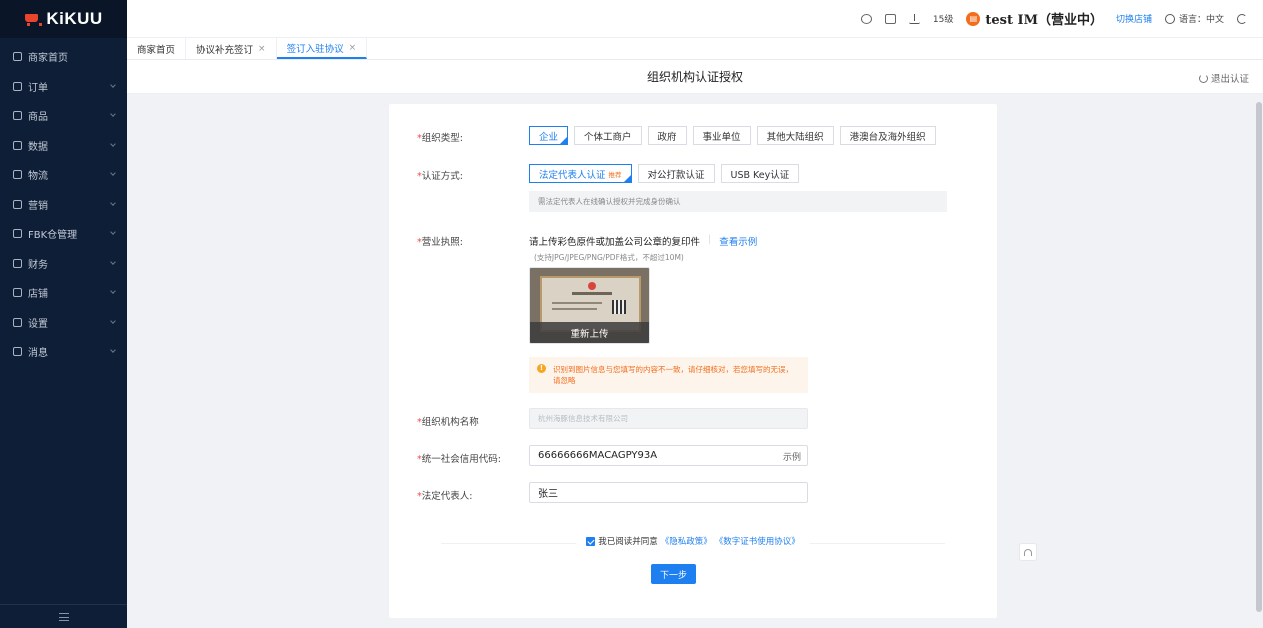 The height and width of the screenshot is (628, 1263). Describe the element at coordinates (63, 19) in the screenshot. I see `logo: KiKUU` at that location.